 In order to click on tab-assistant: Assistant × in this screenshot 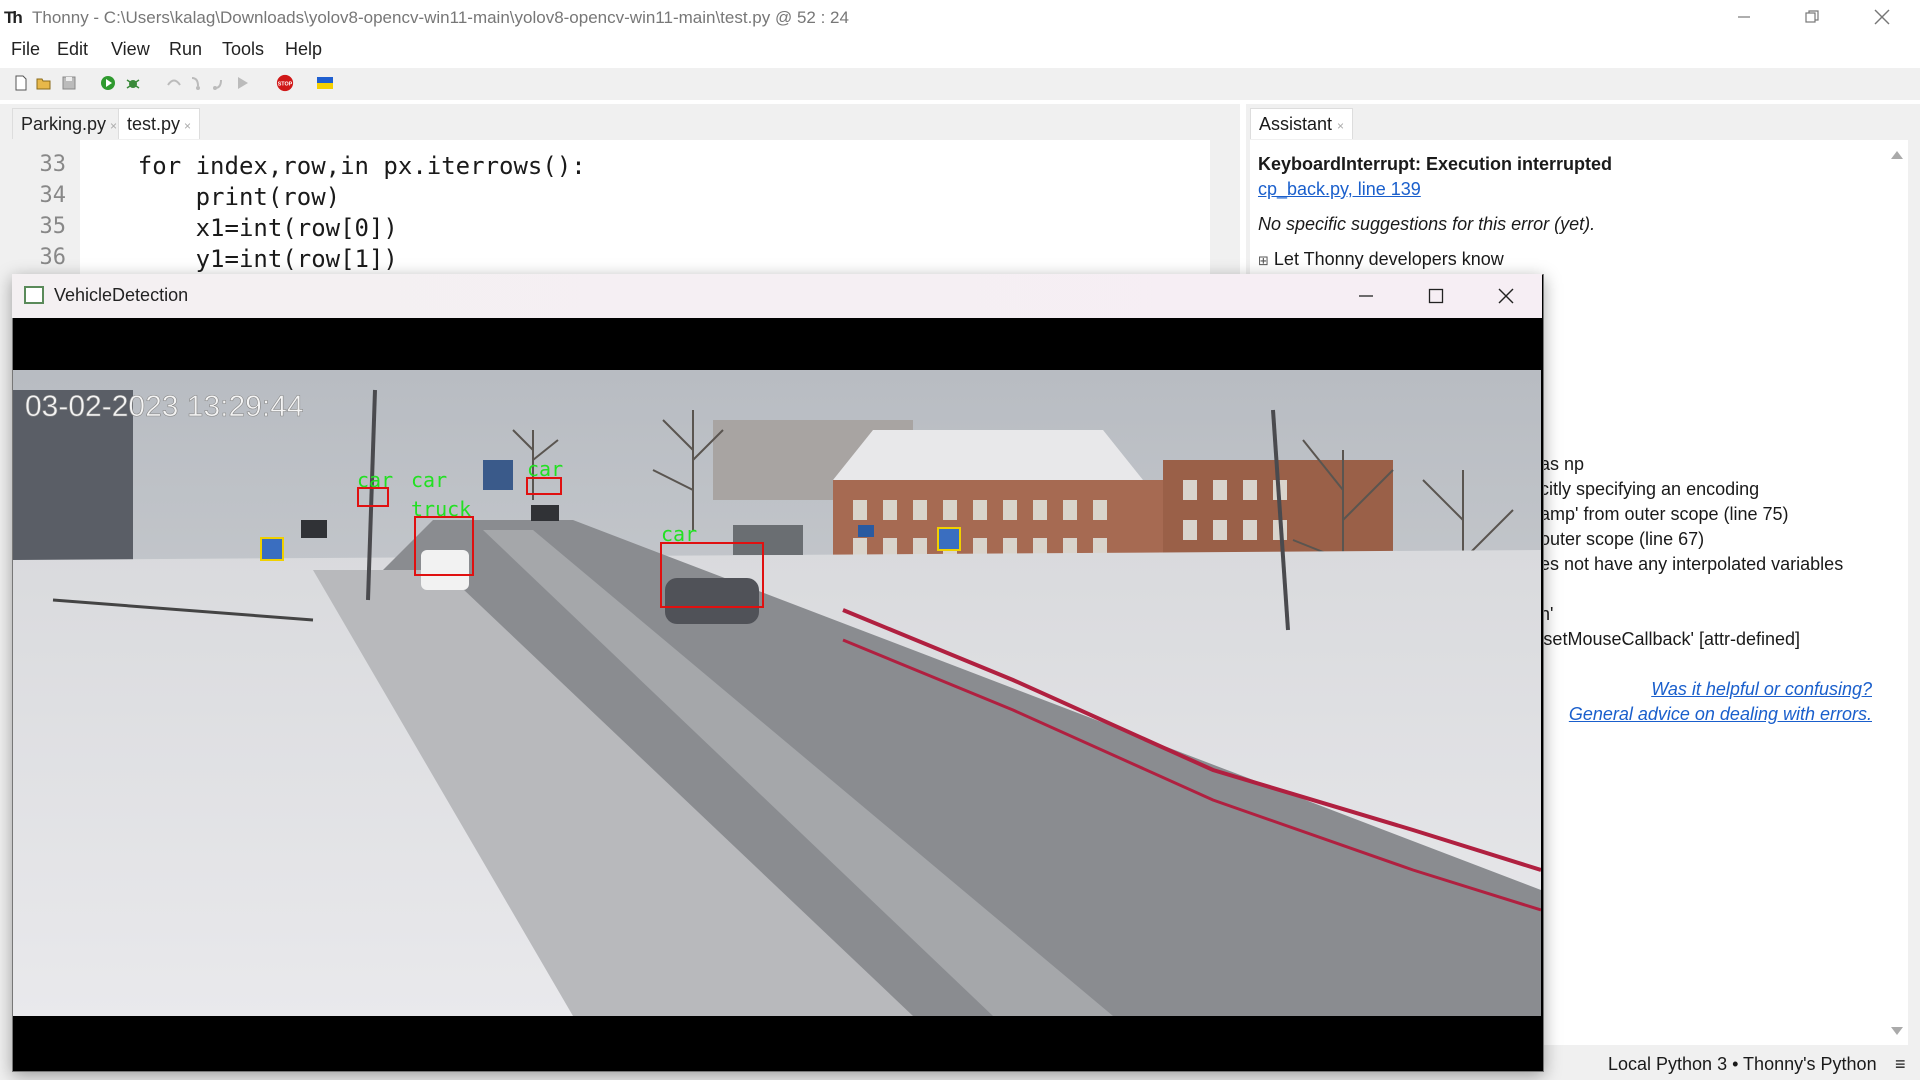, I will do `click(1302, 123)`.